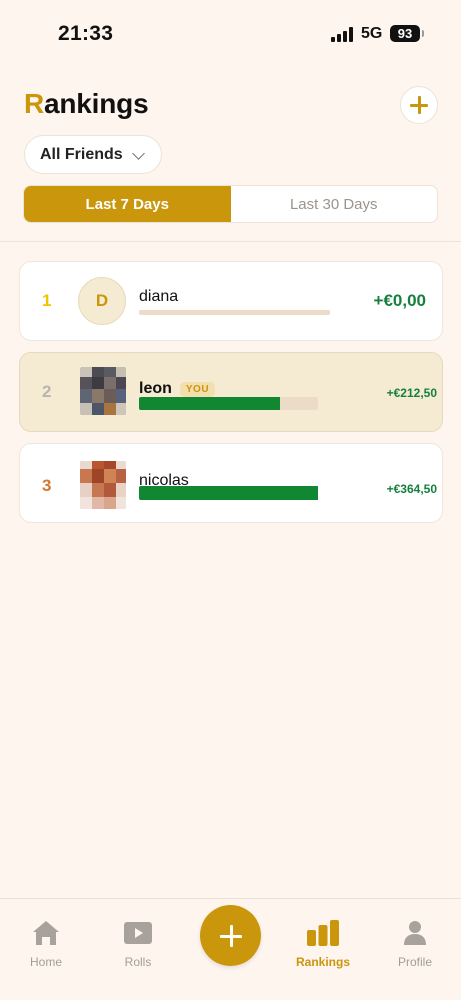 The height and width of the screenshot is (1000, 461). What do you see at coordinates (127, 204) in the screenshot?
I see `tab-last-7-days: Last 7 Days` at bounding box center [127, 204].